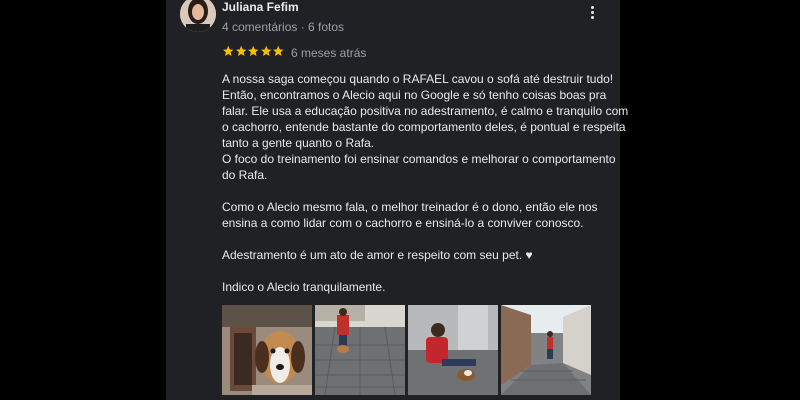 The height and width of the screenshot is (400, 800). What do you see at coordinates (283, 27) in the screenshot?
I see `reviewer-meta: 4 comentários · 6 fotos` at bounding box center [283, 27].